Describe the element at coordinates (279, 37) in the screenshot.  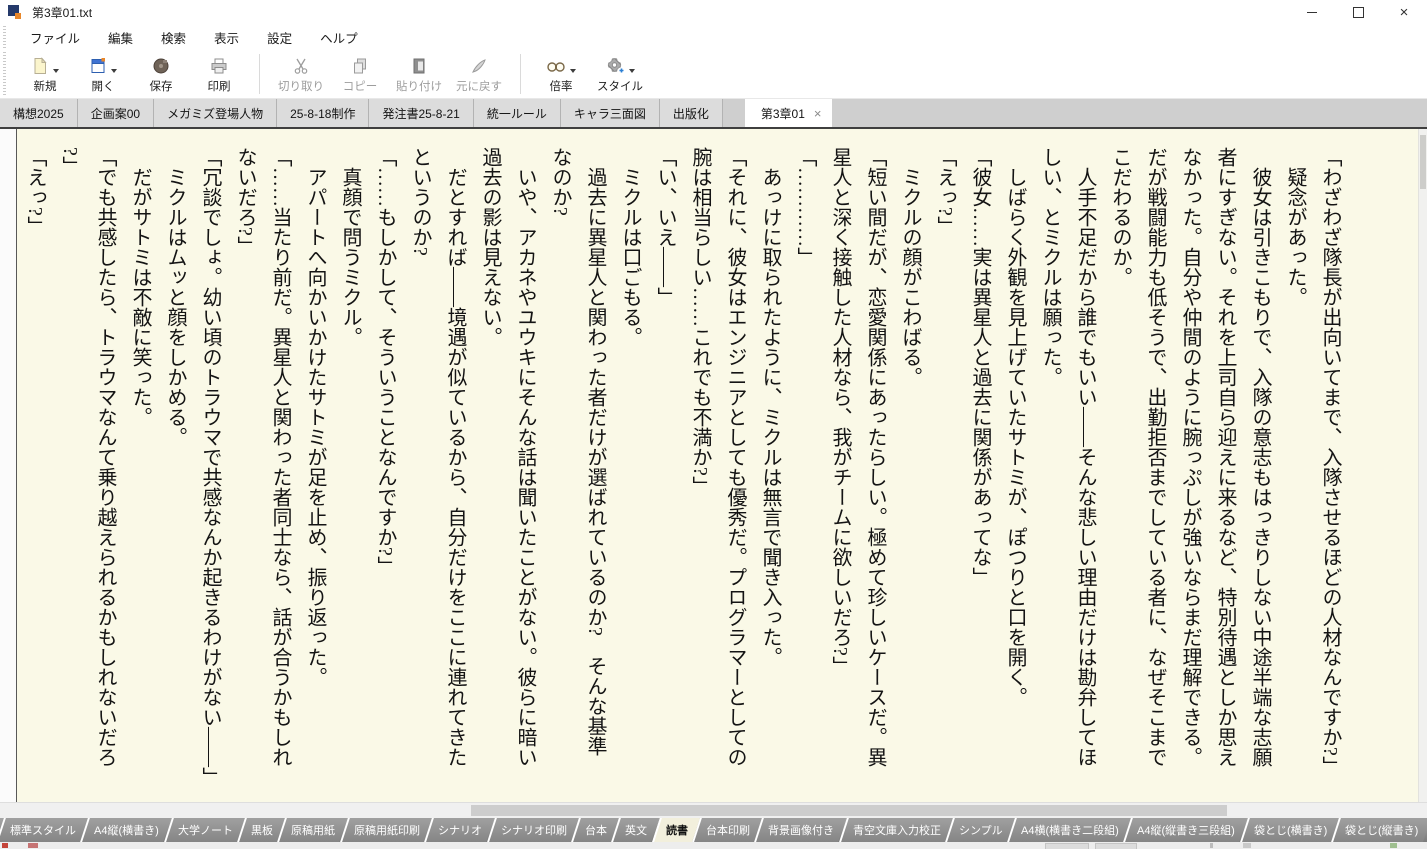
I see `menu-item: 設定` at that location.